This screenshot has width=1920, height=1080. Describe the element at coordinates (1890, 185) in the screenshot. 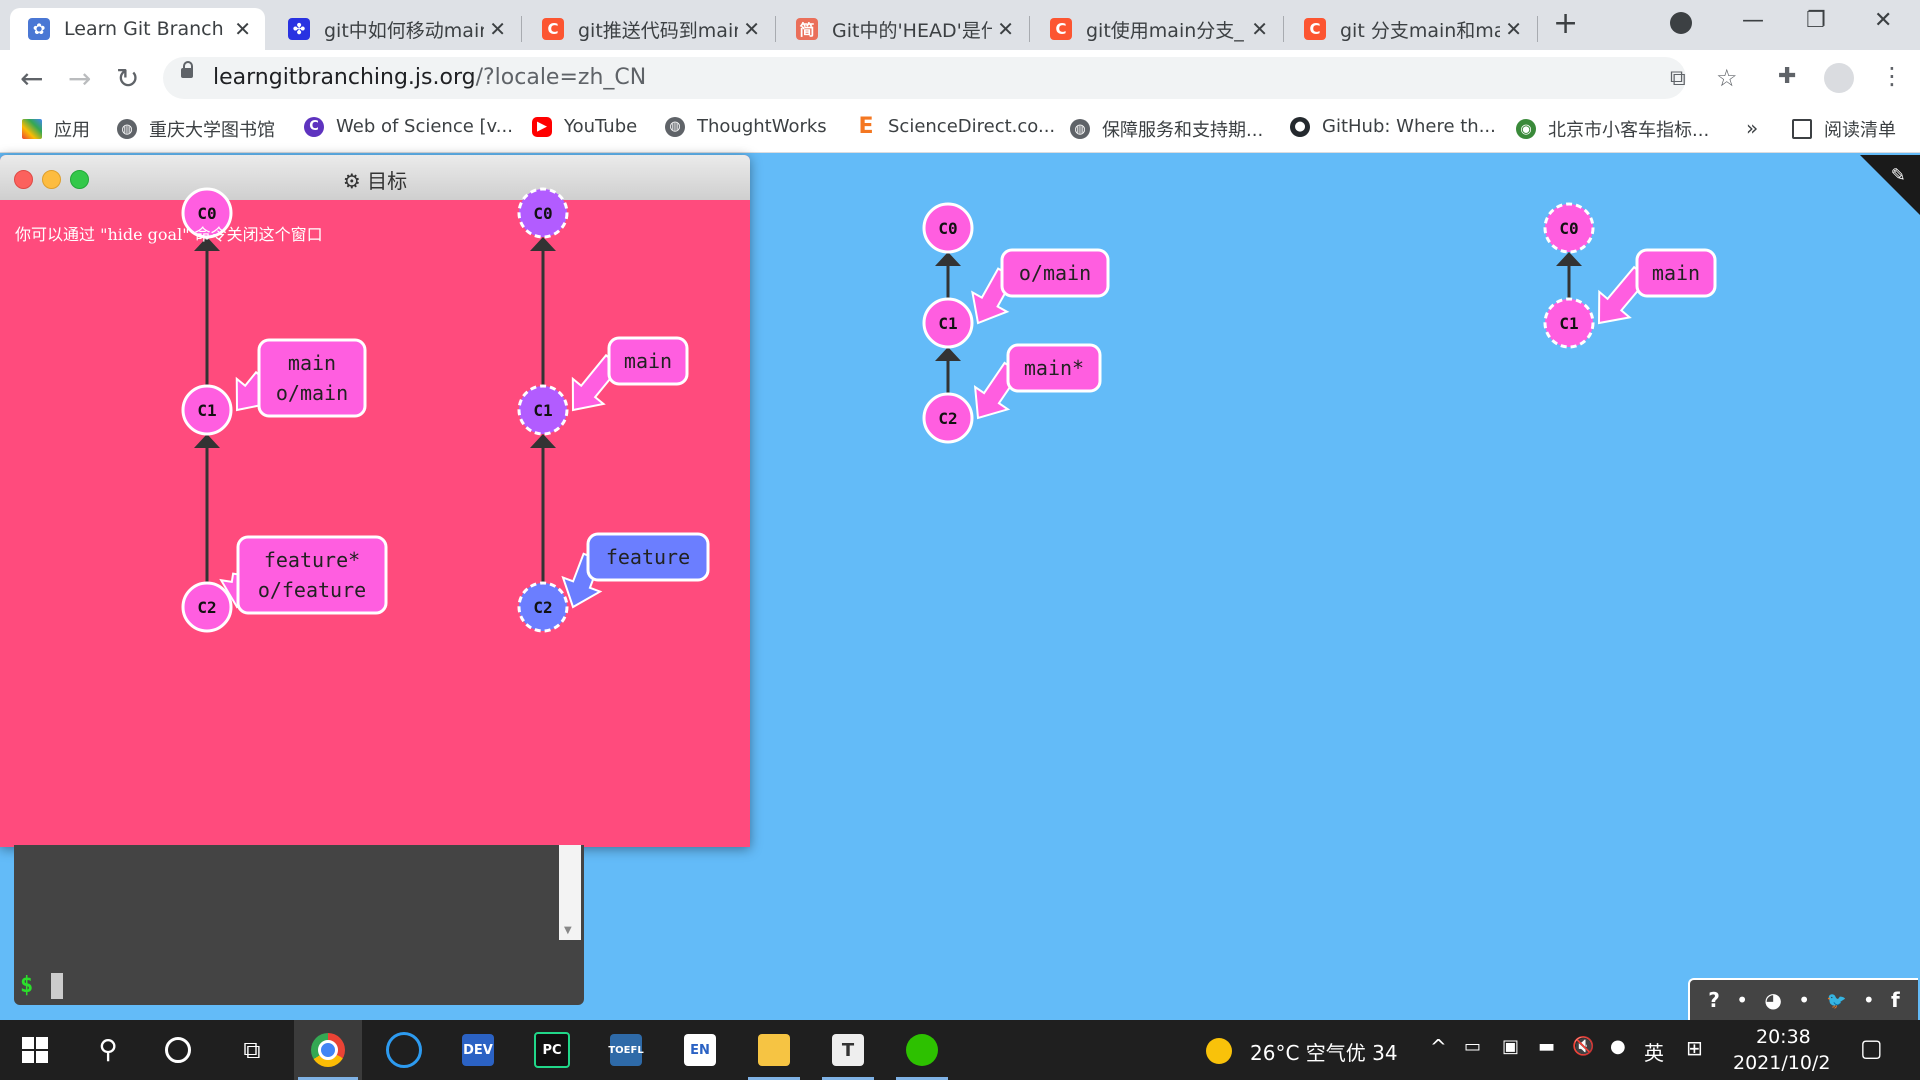

I see `corner-ribbon: ✎` at that location.